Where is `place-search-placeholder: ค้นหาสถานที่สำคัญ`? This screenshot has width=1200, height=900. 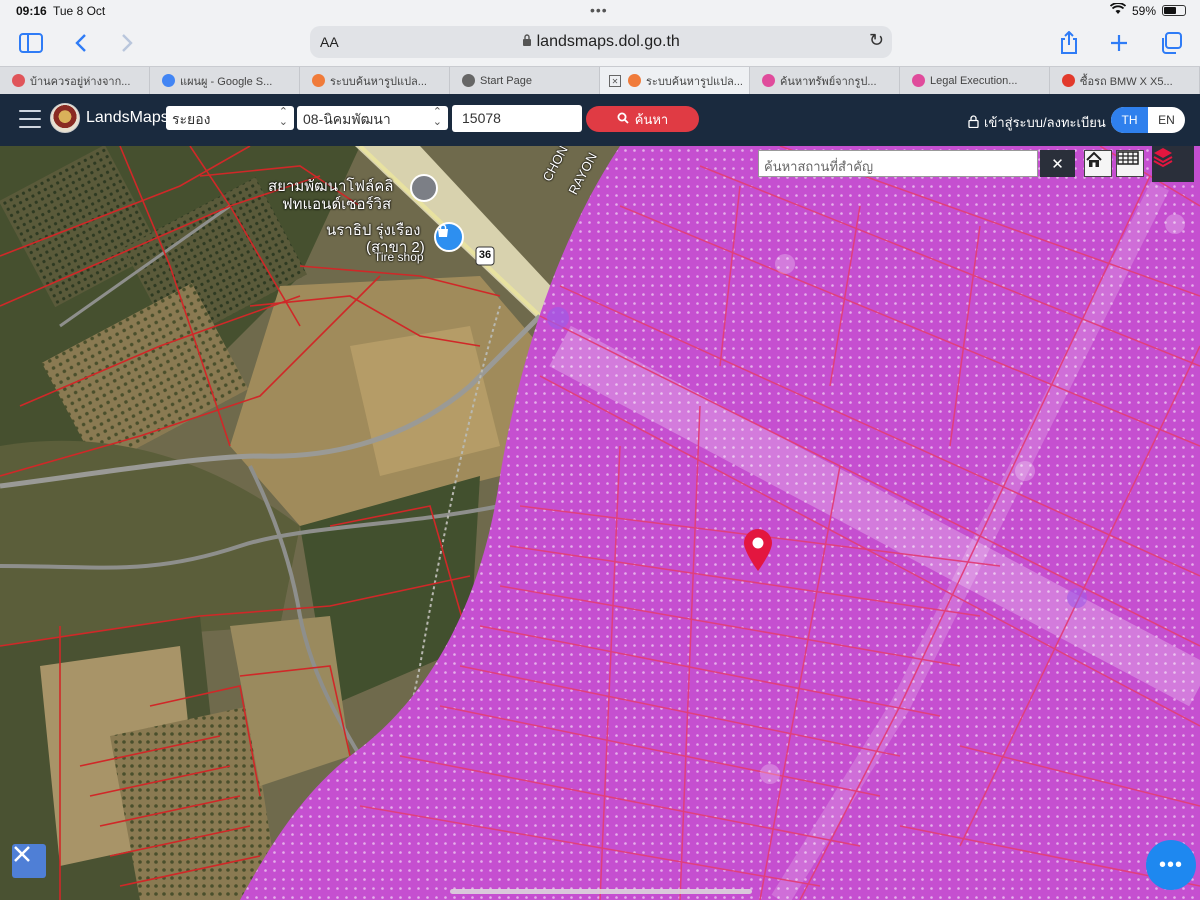 place-search-placeholder: ค้นหาสถานที่สำคัญ is located at coordinates (819, 166).